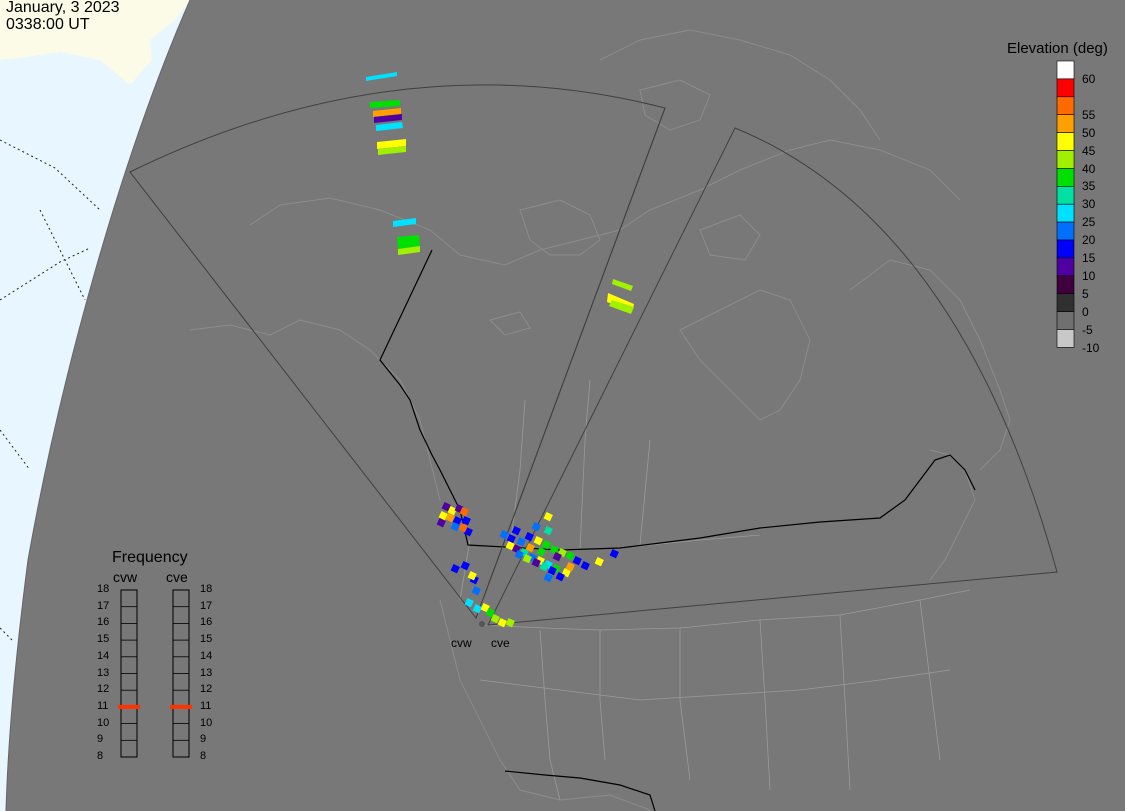 This screenshot has width=1125, height=811. What do you see at coordinates (48, 24) in the screenshot?
I see `time-label: 0338:00 UT` at bounding box center [48, 24].